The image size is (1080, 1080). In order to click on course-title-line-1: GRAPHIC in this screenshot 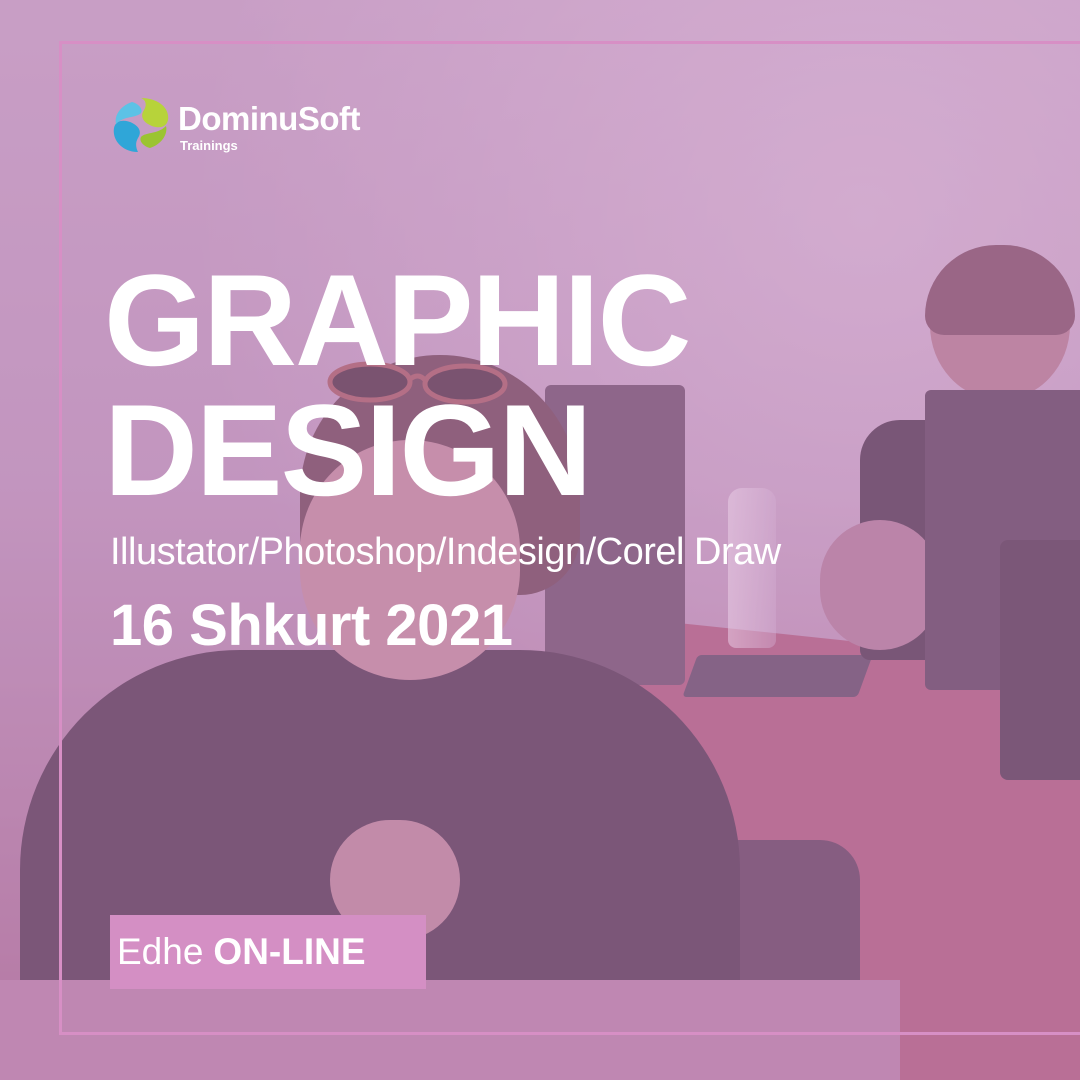, I will do `click(397, 320)`.